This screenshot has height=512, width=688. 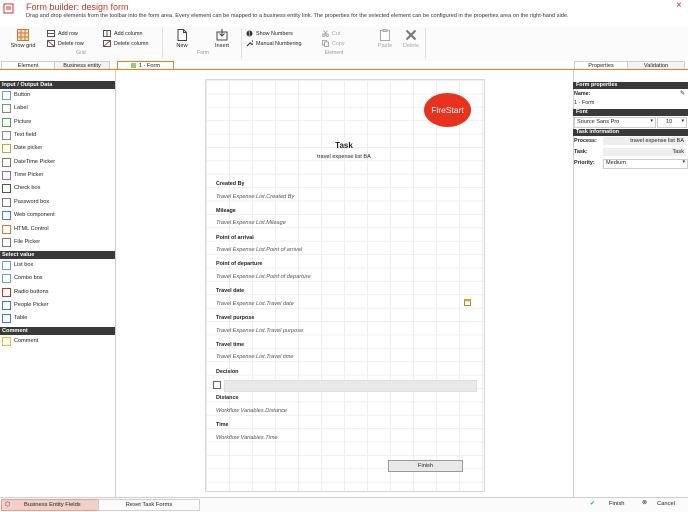 I want to click on business-entity-fields-button: ⬡ Business Entity Fields, so click(x=50, y=505).